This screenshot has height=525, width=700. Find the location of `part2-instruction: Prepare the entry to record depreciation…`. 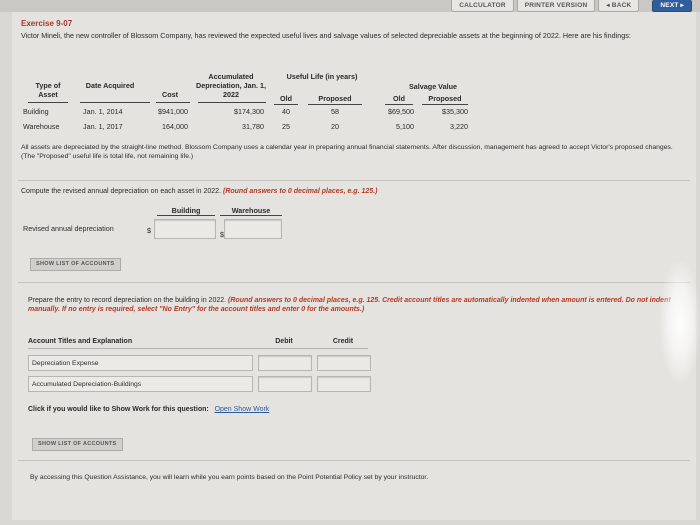

part2-instruction: Prepare the entry to record depreciation… is located at coordinates (355, 305).